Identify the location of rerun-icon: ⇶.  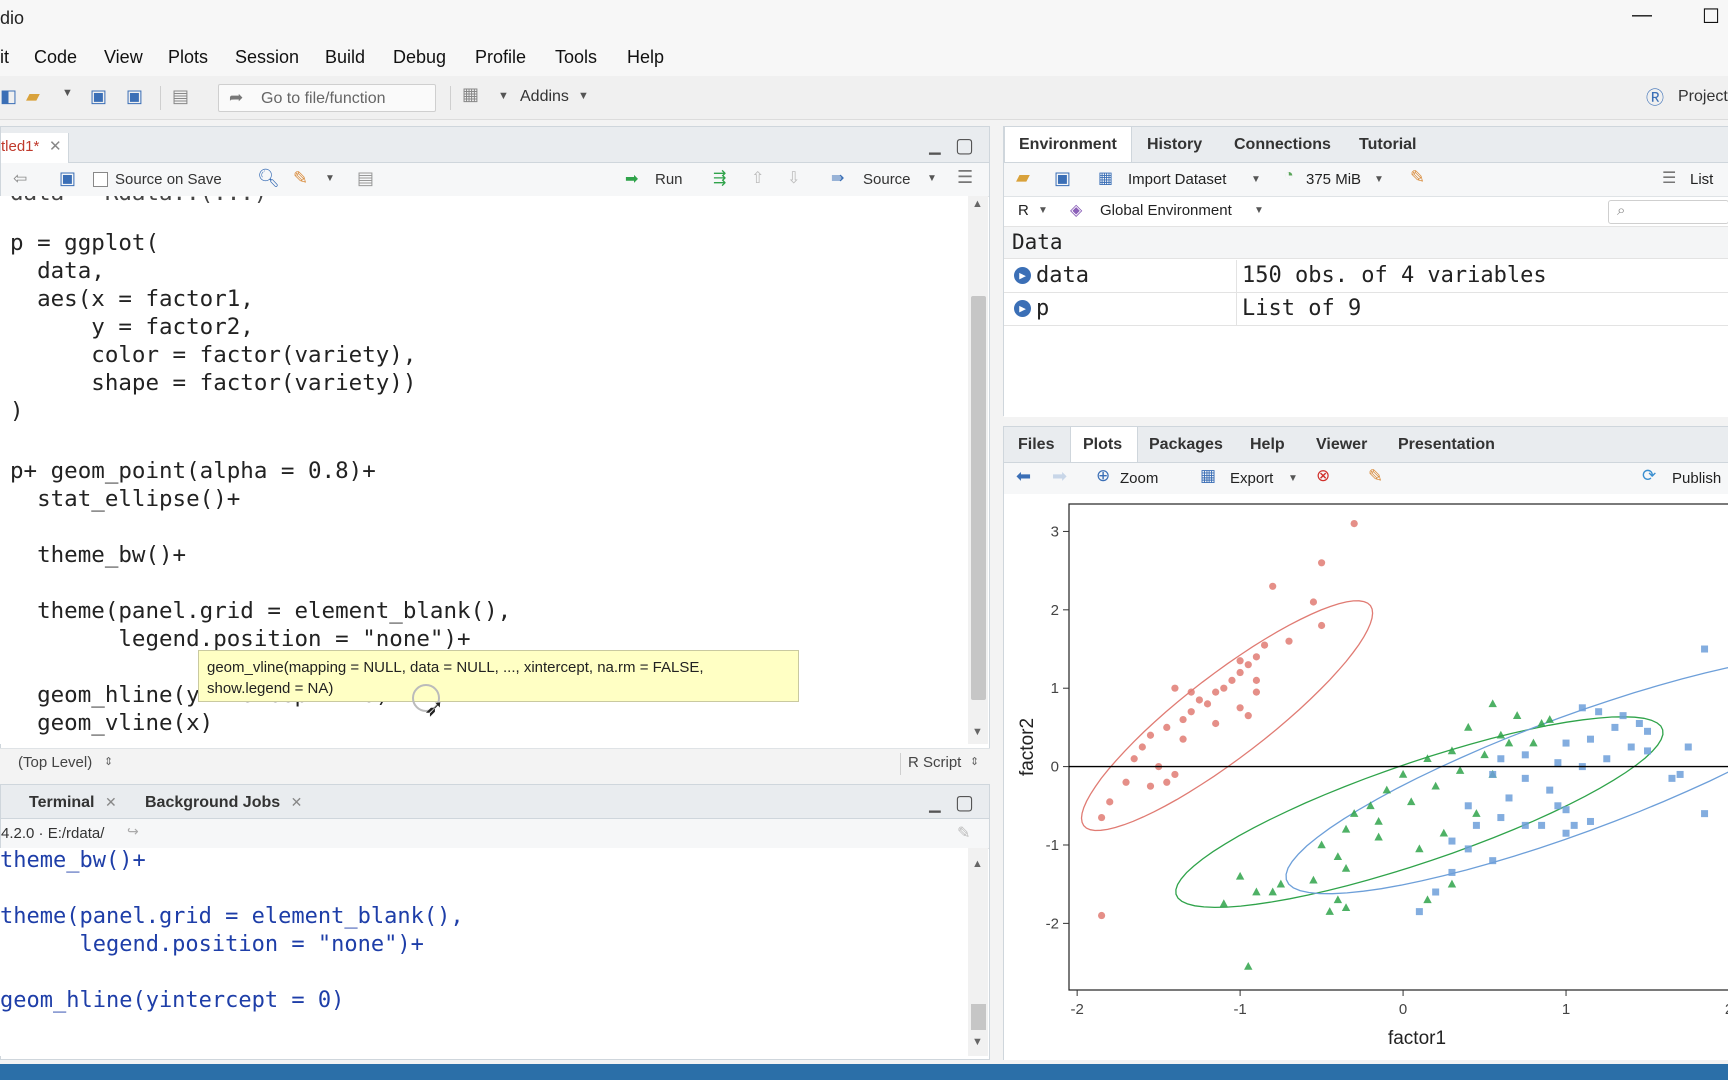
(719, 178).